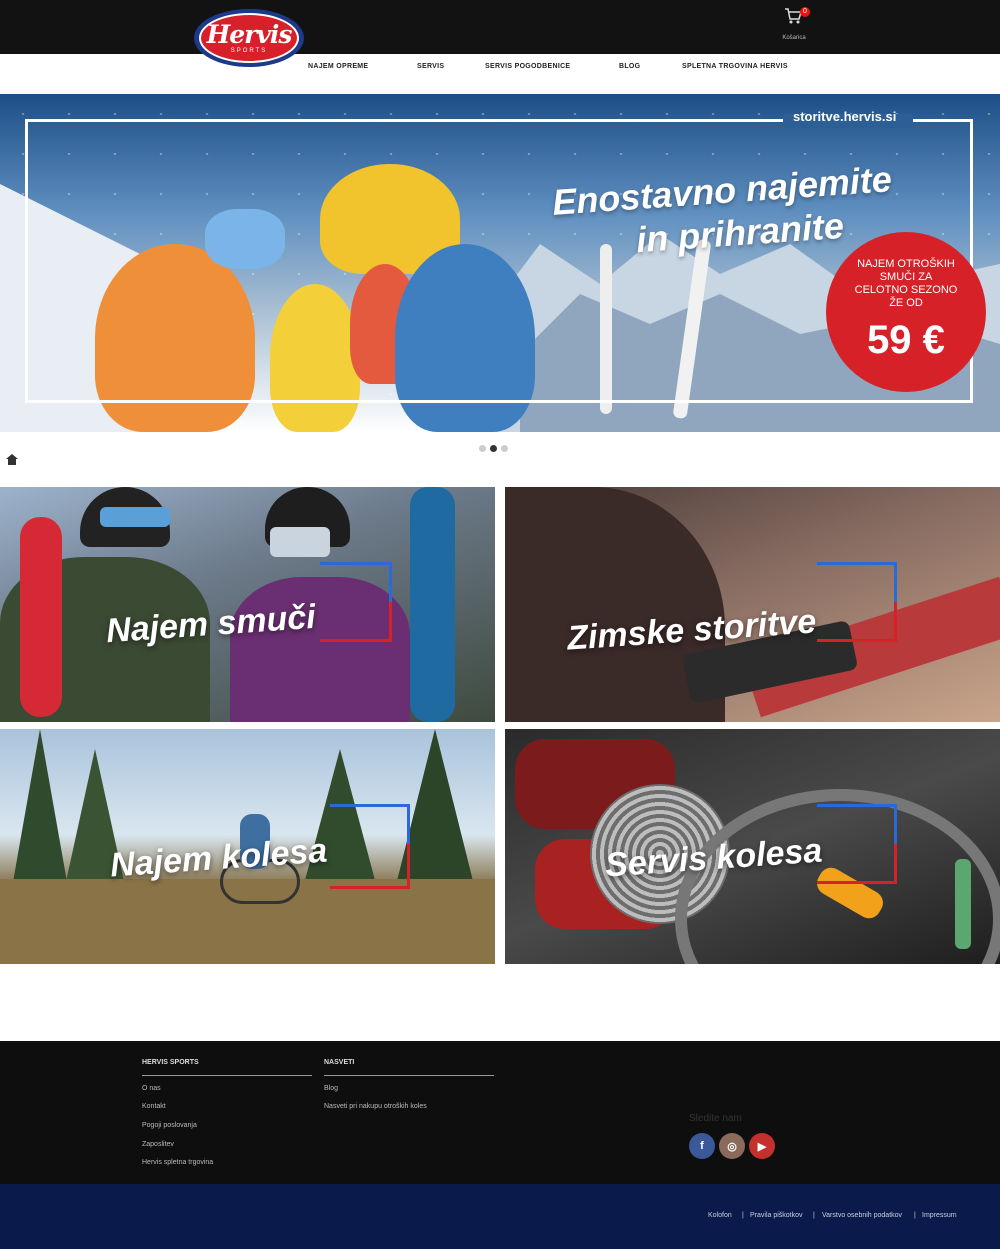 This screenshot has height=1249, width=1000. I want to click on logo-text: Hervis, so click(249, 34).